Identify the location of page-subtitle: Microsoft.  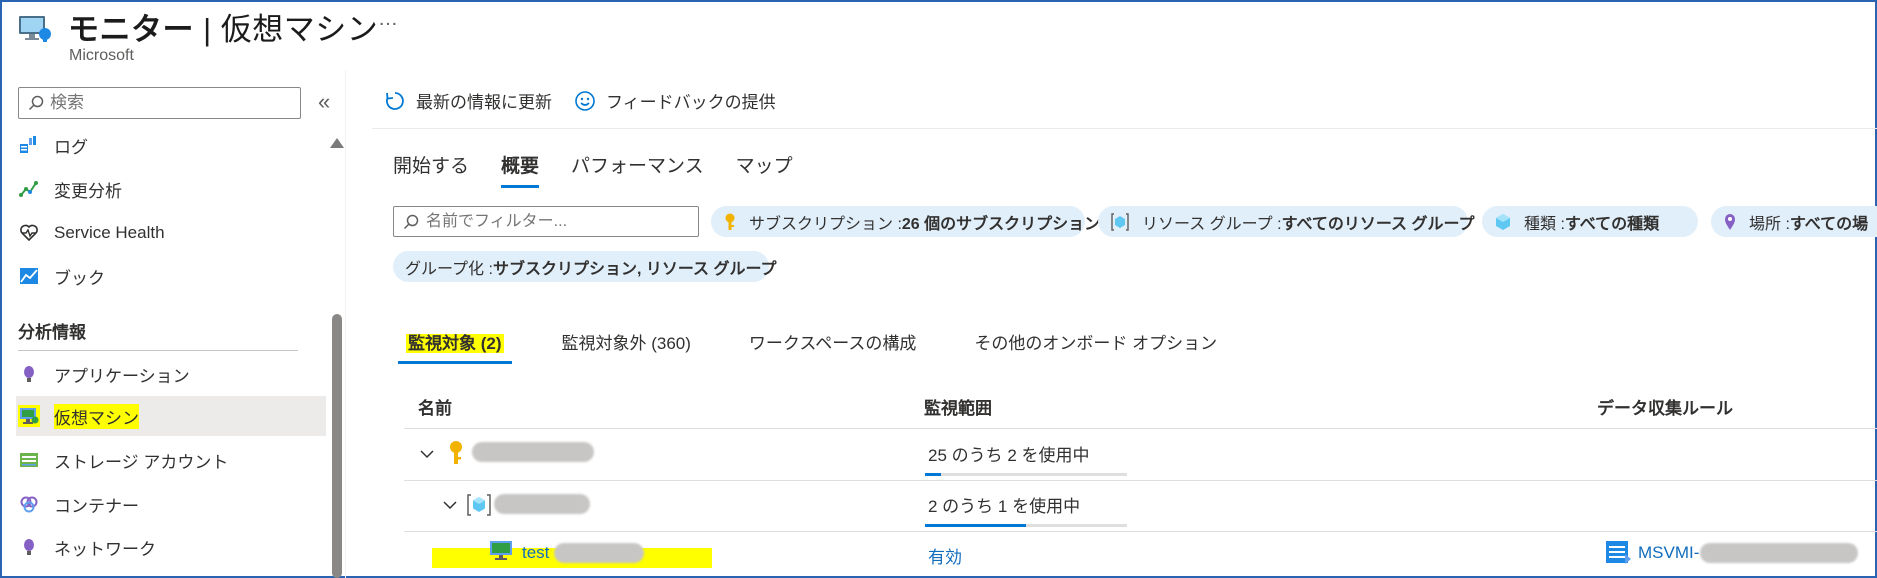
(101, 55).